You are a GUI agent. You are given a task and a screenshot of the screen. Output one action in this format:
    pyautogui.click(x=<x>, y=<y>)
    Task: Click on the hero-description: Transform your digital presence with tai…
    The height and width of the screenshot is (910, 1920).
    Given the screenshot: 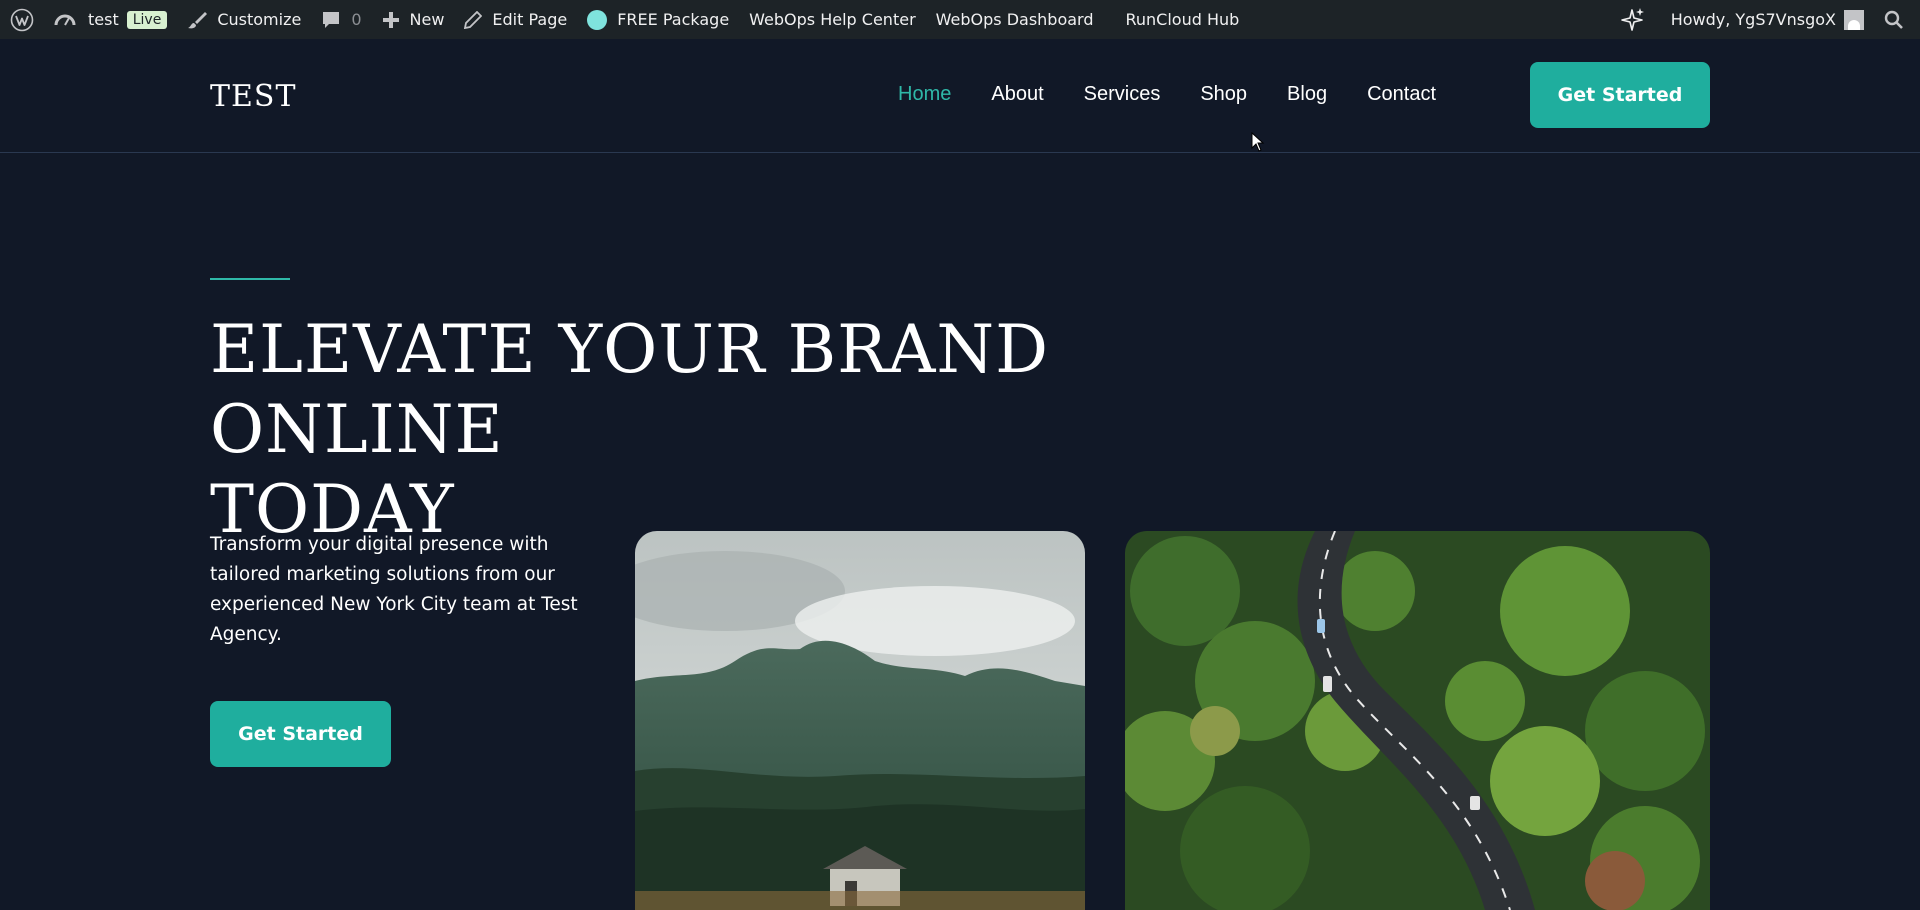 What is the action you would take?
    pyautogui.click(x=394, y=589)
    